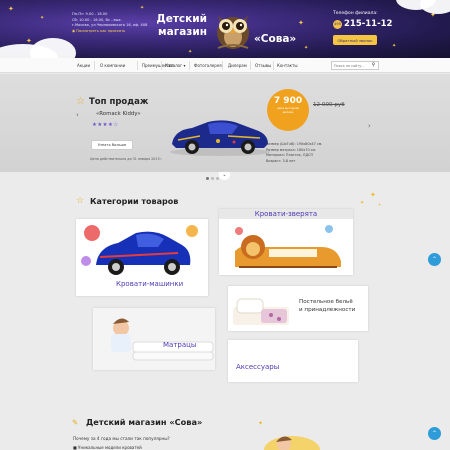  I want to click on category-card-mattresses: Матрацы, so click(154, 339).